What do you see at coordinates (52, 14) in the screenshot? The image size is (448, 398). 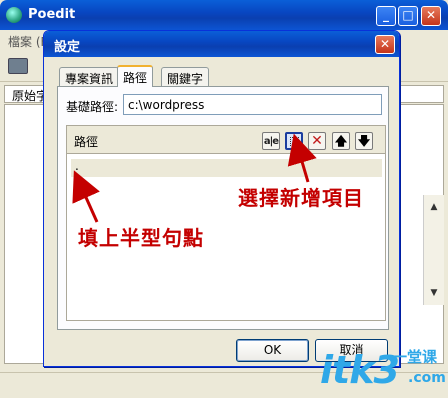 I see `app-title: Poedit` at bounding box center [52, 14].